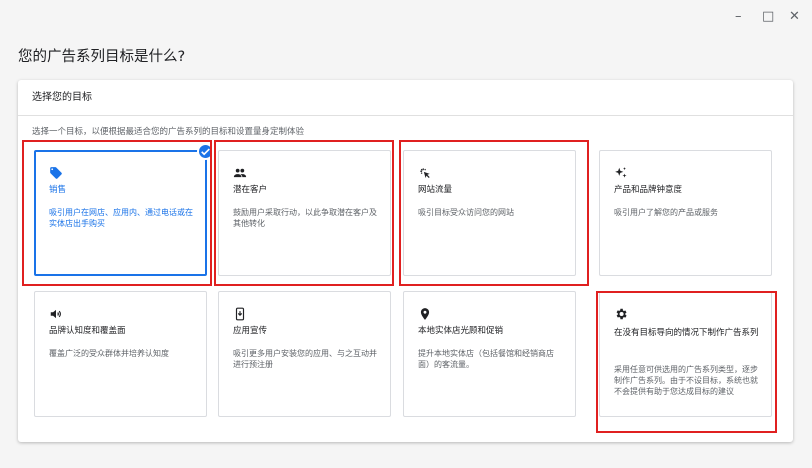 The height and width of the screenshot is (468, 812). What do you see at coordinates (56, 313) in the screenshot?
I see `speaker-icon` at bounding box center [56, 313].